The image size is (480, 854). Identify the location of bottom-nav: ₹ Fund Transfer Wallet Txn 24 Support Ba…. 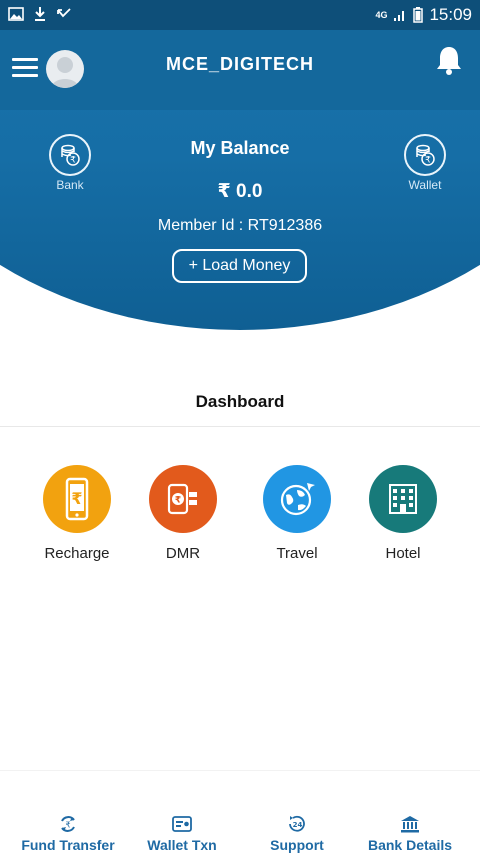
(240, 812).